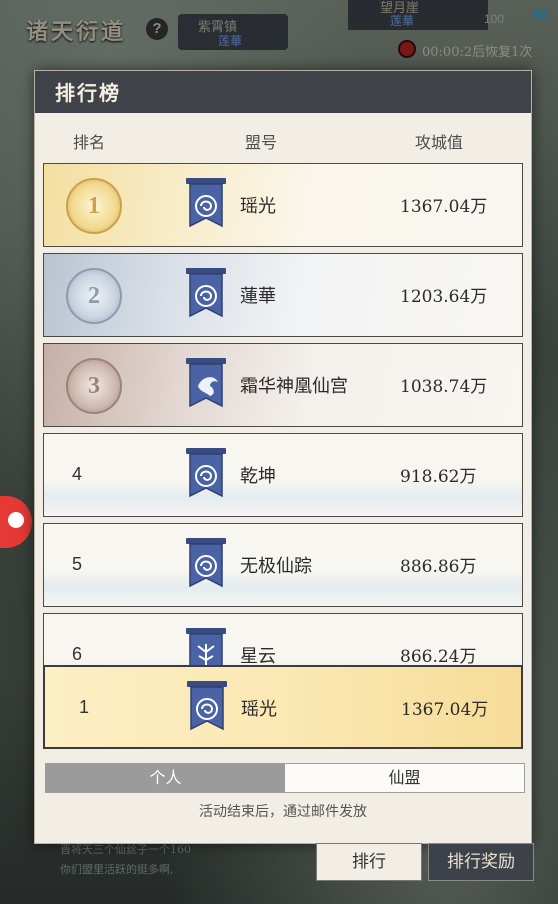  What do you see at coordinates (283, 812) in the screenshot?
I see `reward-note: 活动结束后，通过邮件发放` at bounding box center [283, 812].